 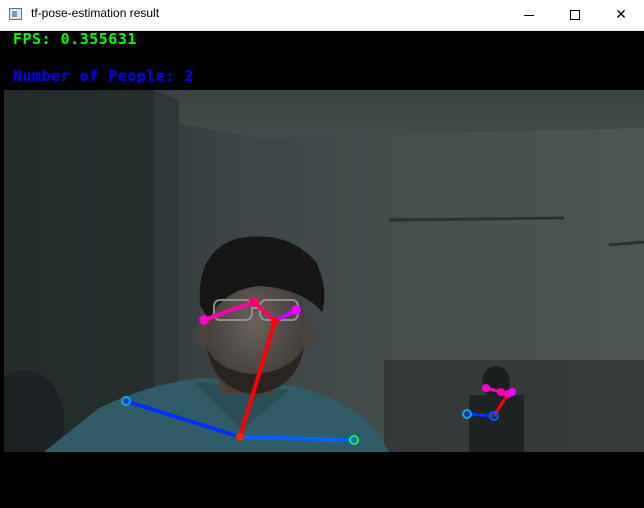 What do you see at coordinates (476, 219) in the screenshot?
I see `shelf-line` at bounding box center [476, 219].